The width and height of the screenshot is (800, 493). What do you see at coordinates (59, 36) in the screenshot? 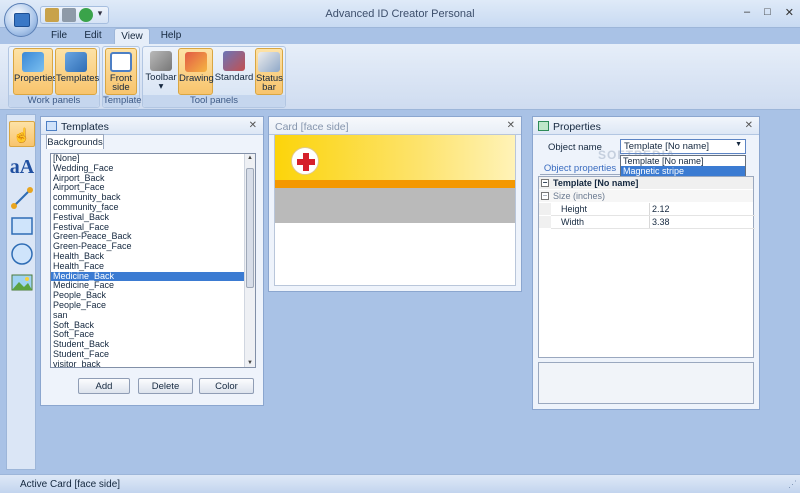
I see `tab-file: File` at bounding box center [59, 36].